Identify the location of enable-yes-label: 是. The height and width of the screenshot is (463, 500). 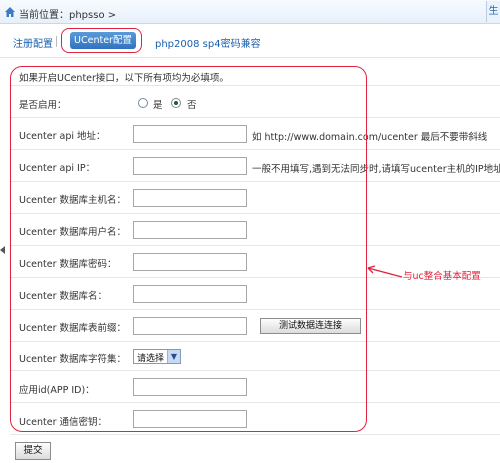
(158, 105).